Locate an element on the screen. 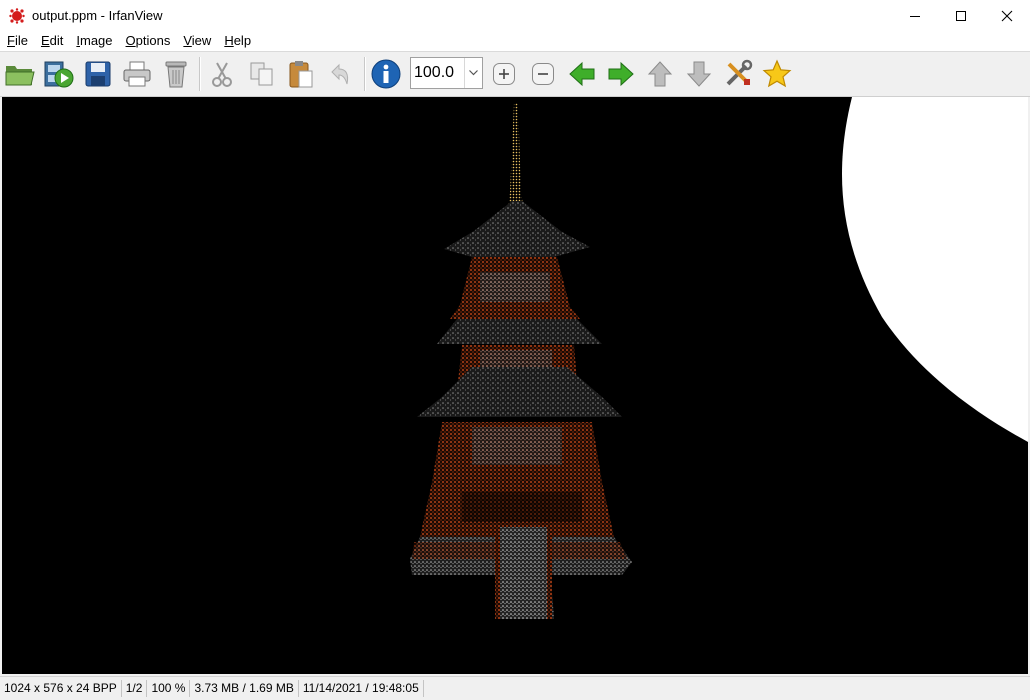 This screenshot has height=700, width=1030. menu-image: Image is located at coordinates (93, 41).